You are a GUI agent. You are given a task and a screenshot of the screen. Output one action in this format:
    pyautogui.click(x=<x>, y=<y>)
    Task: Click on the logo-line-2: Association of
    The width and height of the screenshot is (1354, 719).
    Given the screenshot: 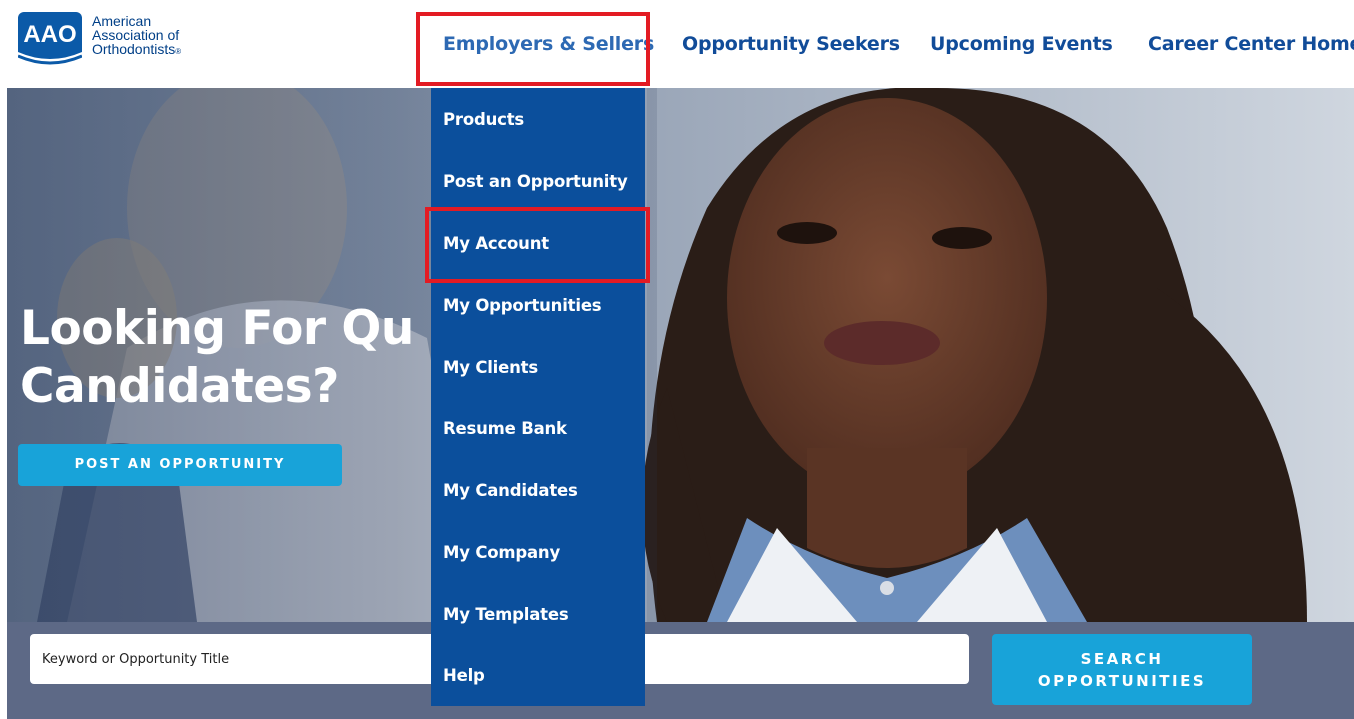 What is the action you would take?
    pyautogui.click(x=136, y=35)
    